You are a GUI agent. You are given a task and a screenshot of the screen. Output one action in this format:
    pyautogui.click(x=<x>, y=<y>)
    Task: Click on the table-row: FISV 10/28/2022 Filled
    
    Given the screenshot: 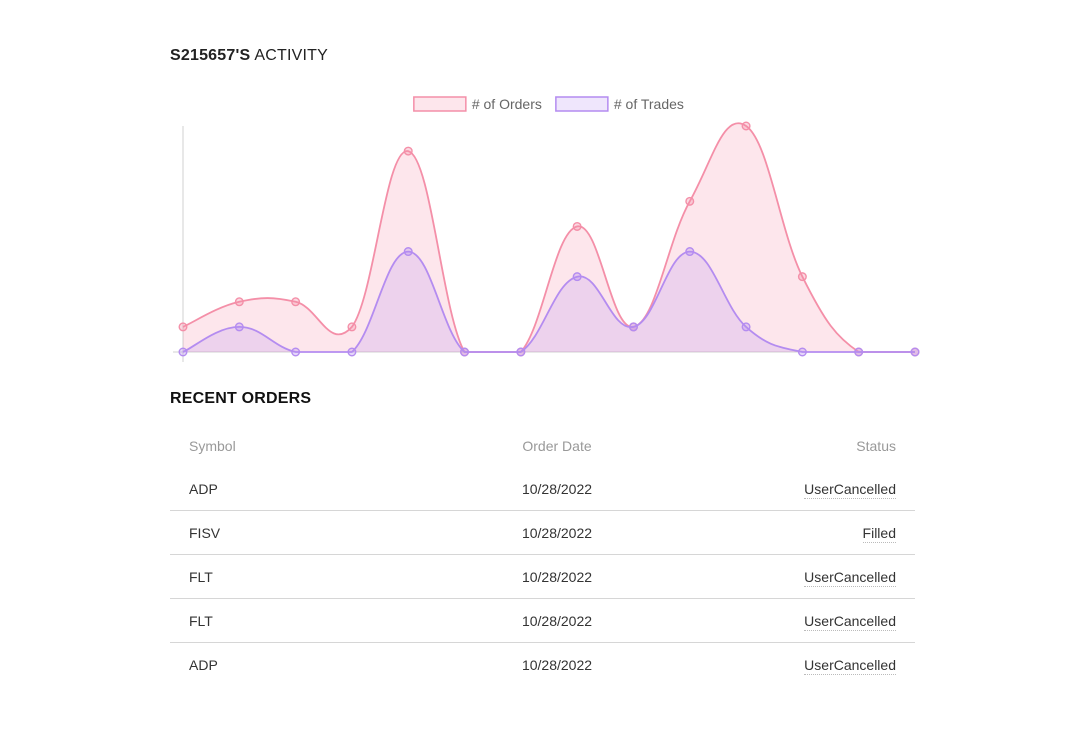 What is the action you would take?
    pyautogui.click(x=542, y=532)
    